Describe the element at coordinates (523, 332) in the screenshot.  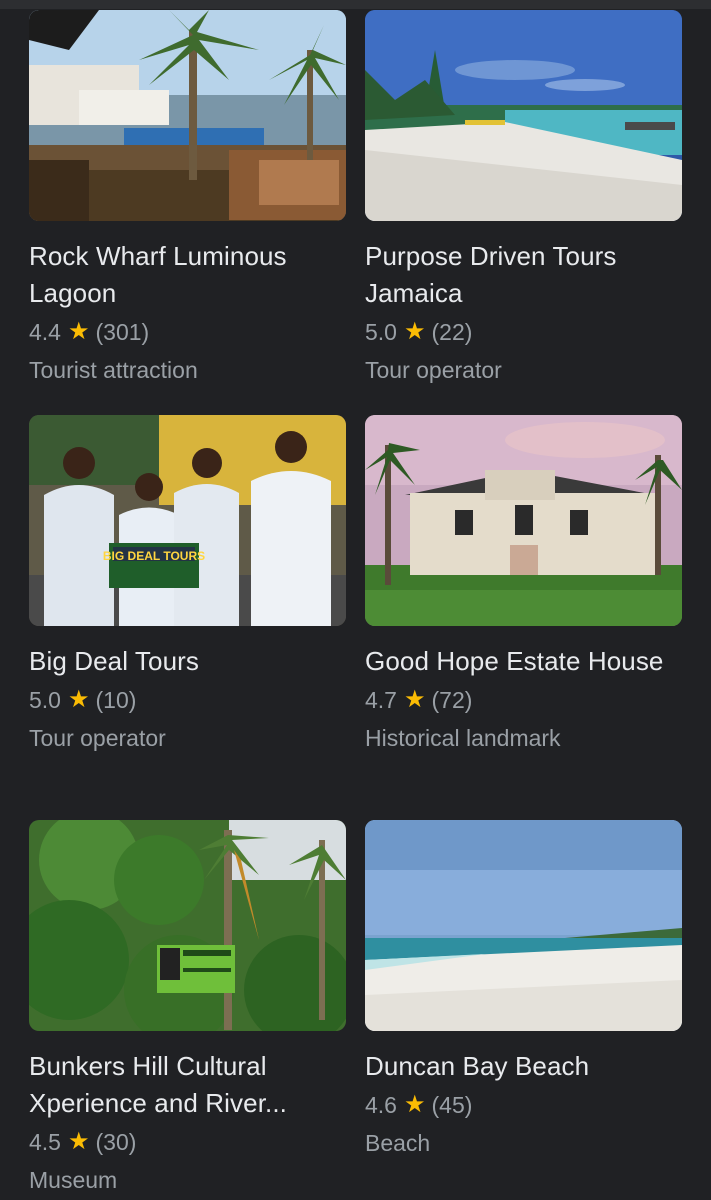
I see `rating-row: 5.0 ★ (22)` at that location.